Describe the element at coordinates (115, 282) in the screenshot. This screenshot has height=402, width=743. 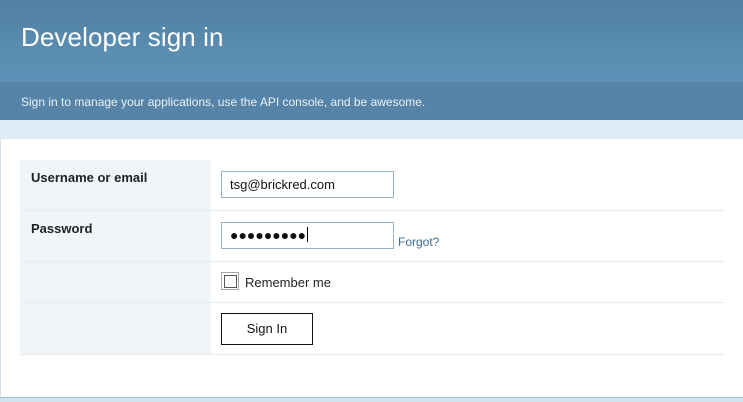
I see `remember-label-cell` at that location.